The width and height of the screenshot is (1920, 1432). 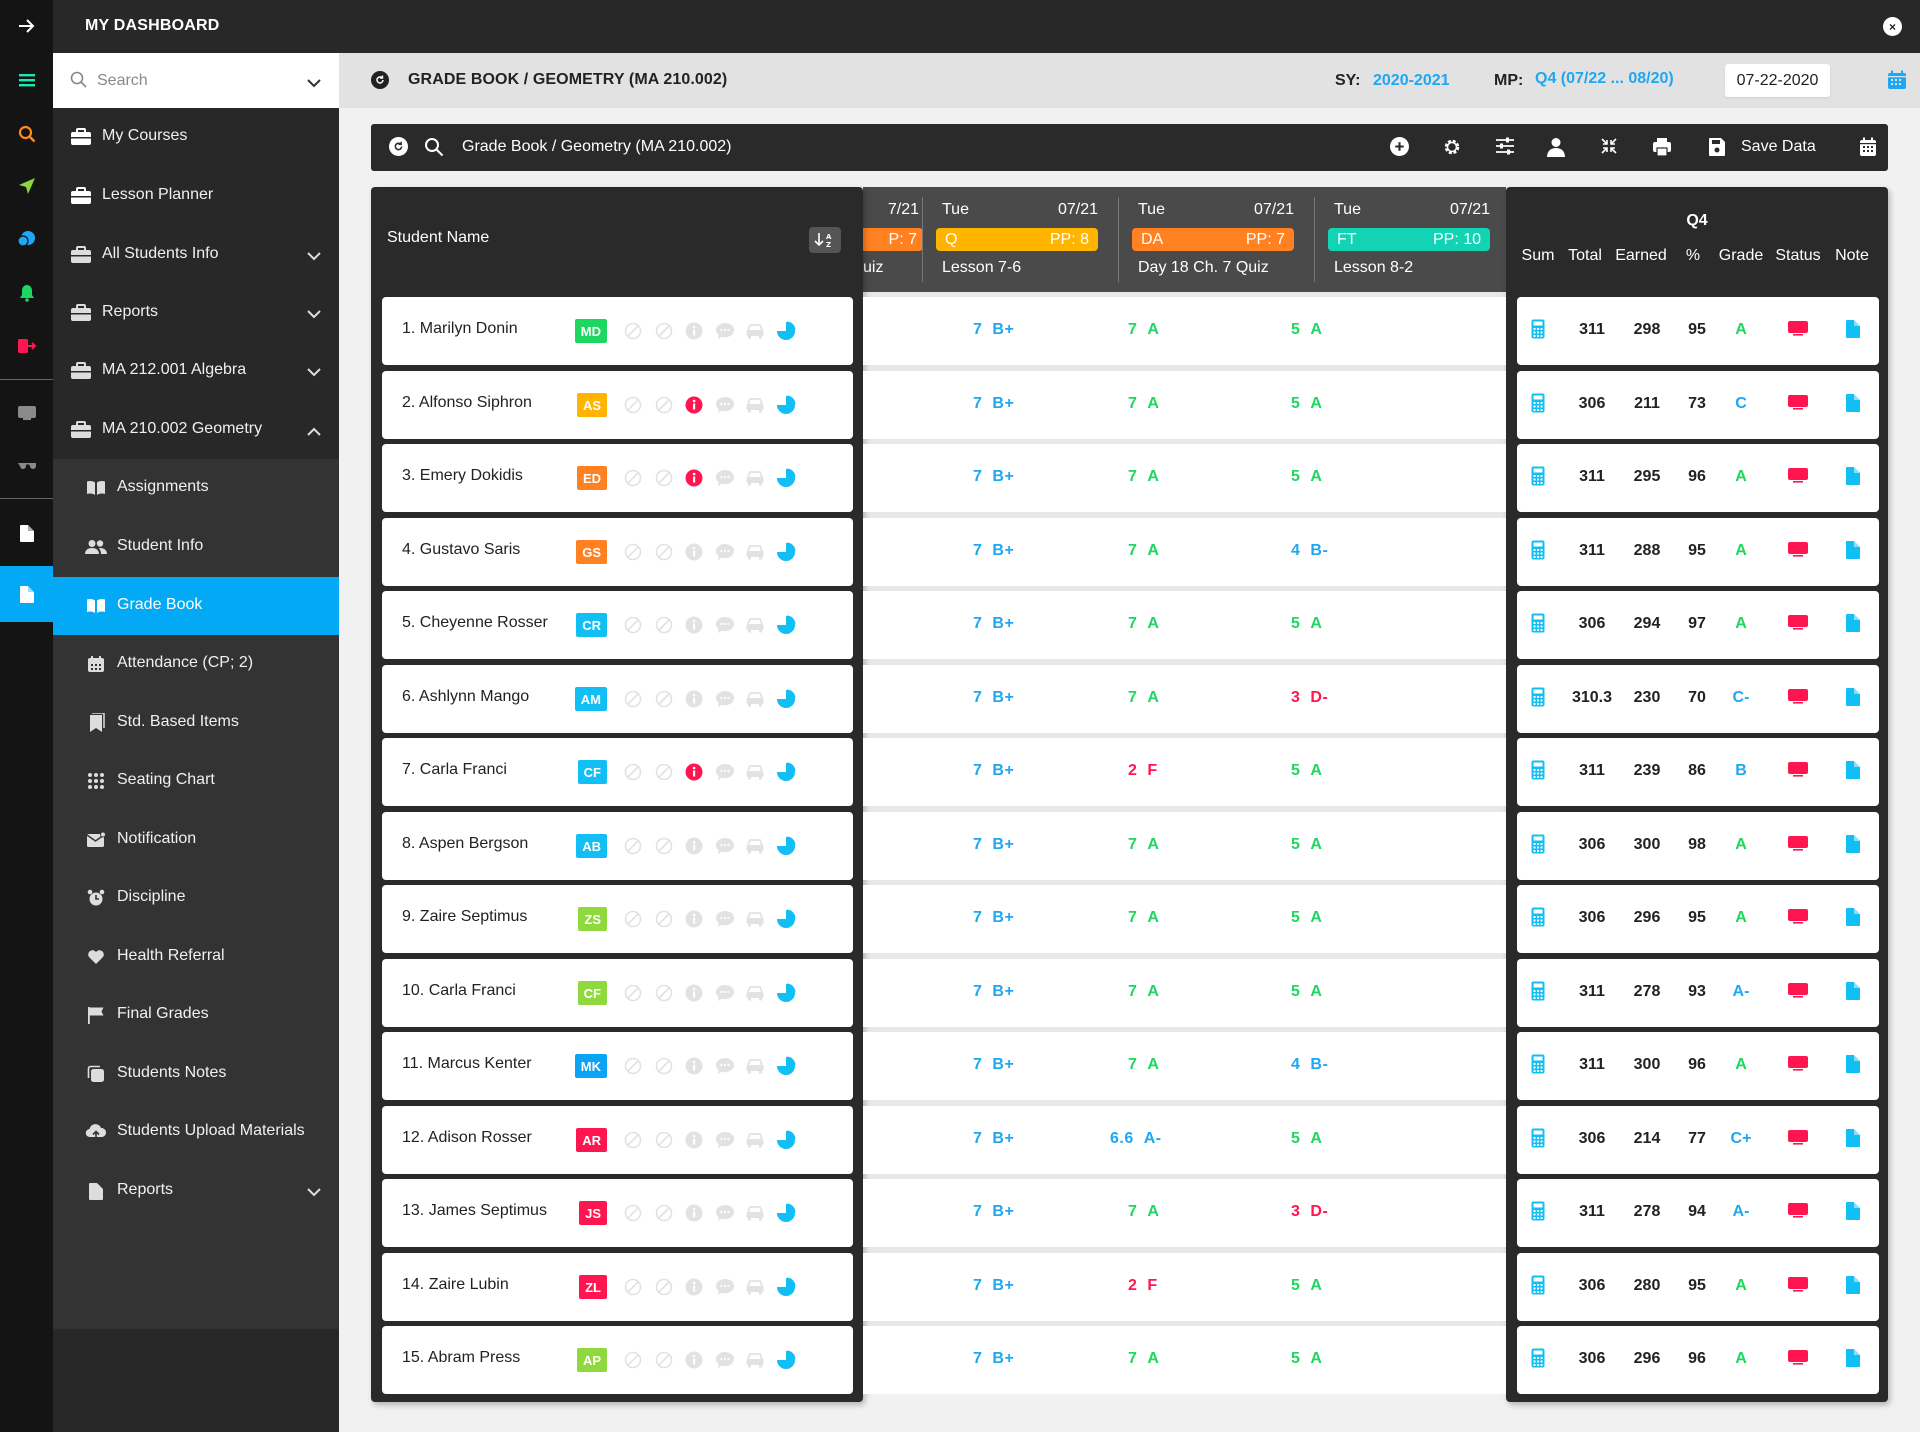 I want to click on sidebar-item-reports: Reports, so click(x=196, y=313).